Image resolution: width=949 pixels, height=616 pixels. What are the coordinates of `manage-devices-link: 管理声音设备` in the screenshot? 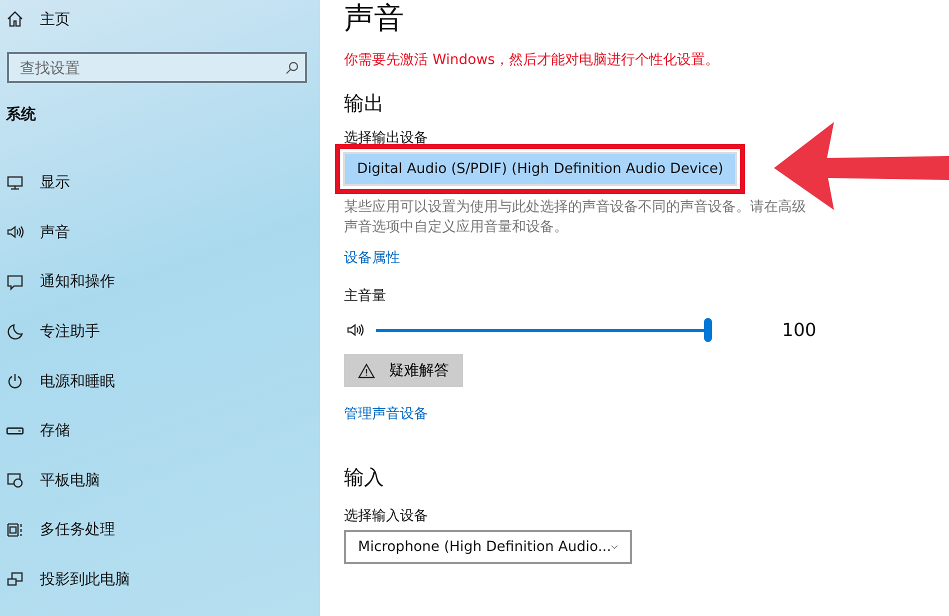 It's located at (386, 414).